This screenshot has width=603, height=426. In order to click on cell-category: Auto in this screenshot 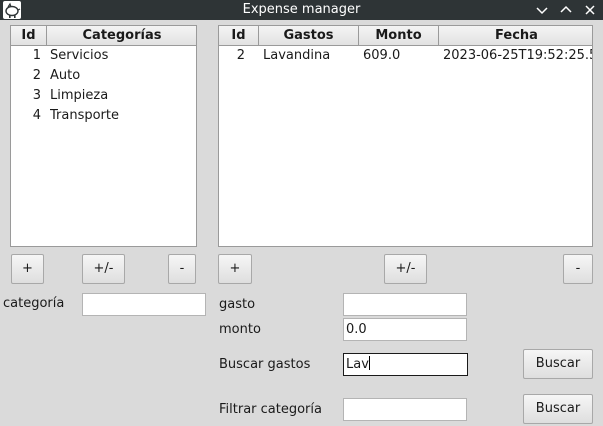, I will do `click(65, 75)`.